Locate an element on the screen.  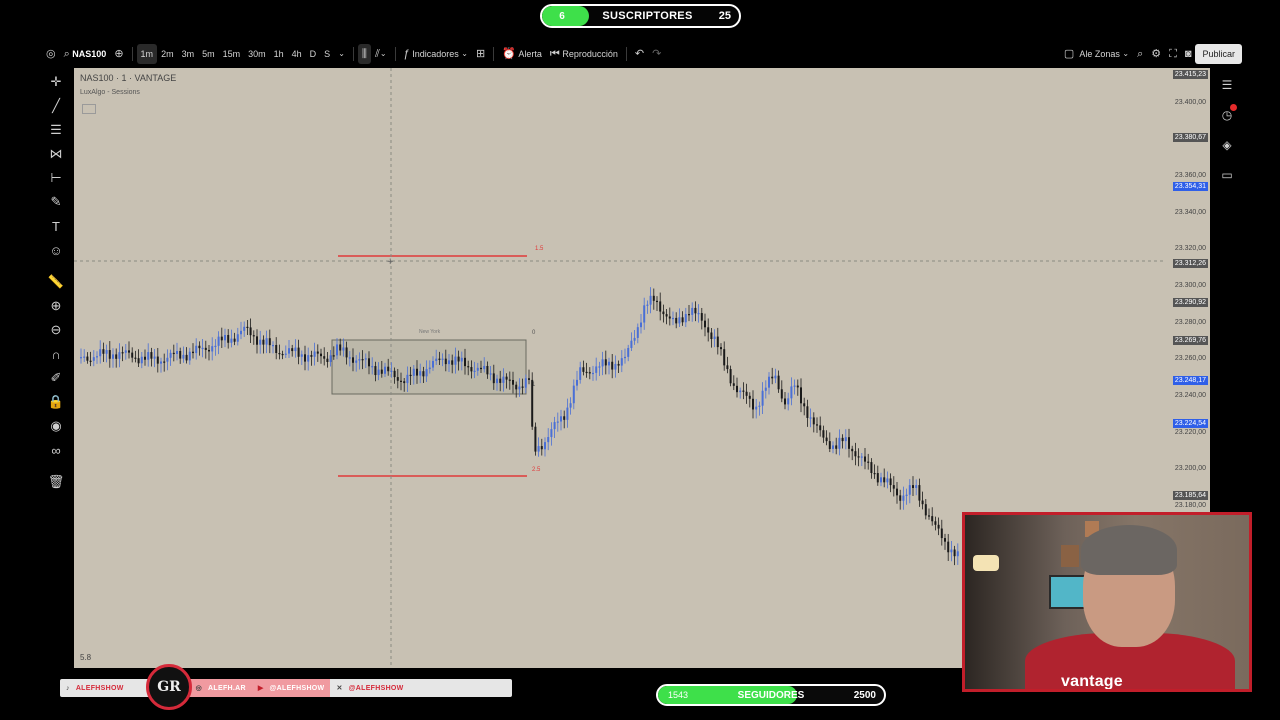
social-item: ▶ @ALEFHSHOW is located at coordinates (291, 688).